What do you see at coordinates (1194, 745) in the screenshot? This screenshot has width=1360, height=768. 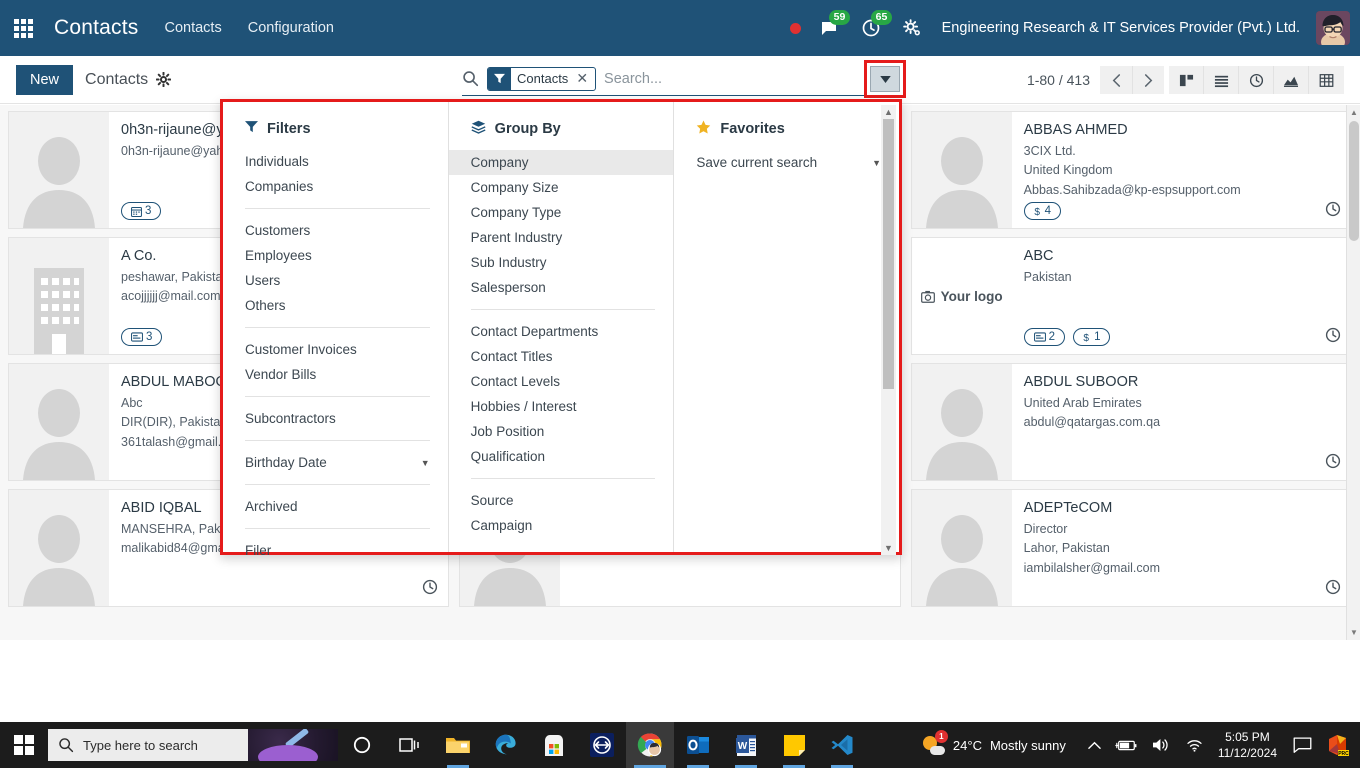 I see `wifi-icon` at bounding box center [1194, 745].